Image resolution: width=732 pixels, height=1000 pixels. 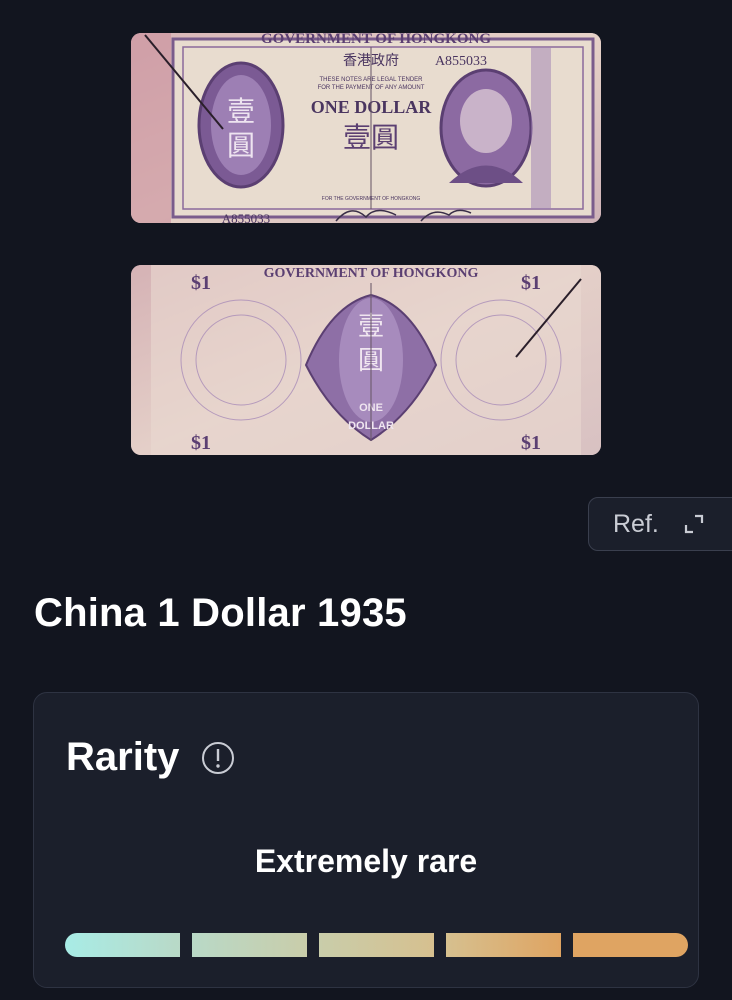 What do you see at coordinates (241, 111) in the screenshot?
I see `front-chinese-left-top: 壹` at bounding box center [241, 111].